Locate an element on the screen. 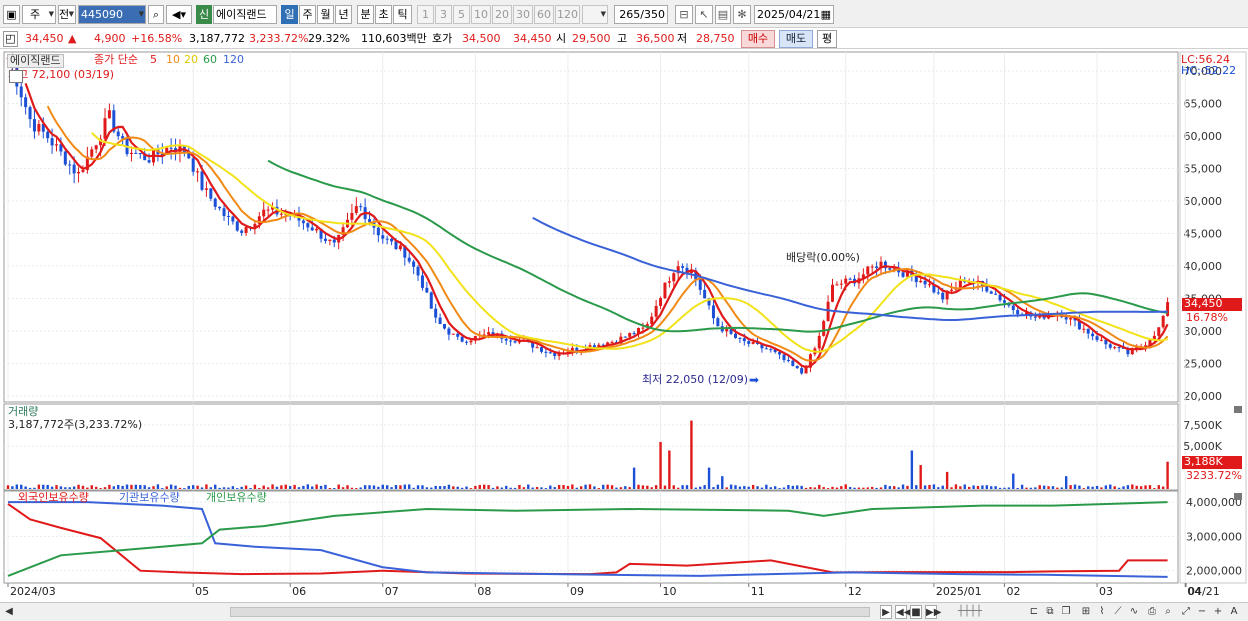 This screenshot has width=1248, height=621. interval-3: 3 is located at coordinates (443, 14).